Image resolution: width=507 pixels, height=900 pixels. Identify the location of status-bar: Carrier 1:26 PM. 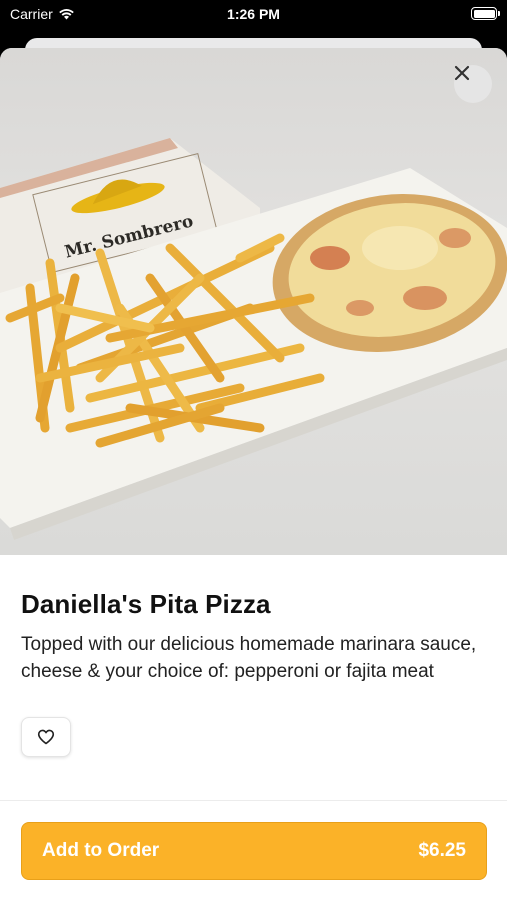
(253, 15).